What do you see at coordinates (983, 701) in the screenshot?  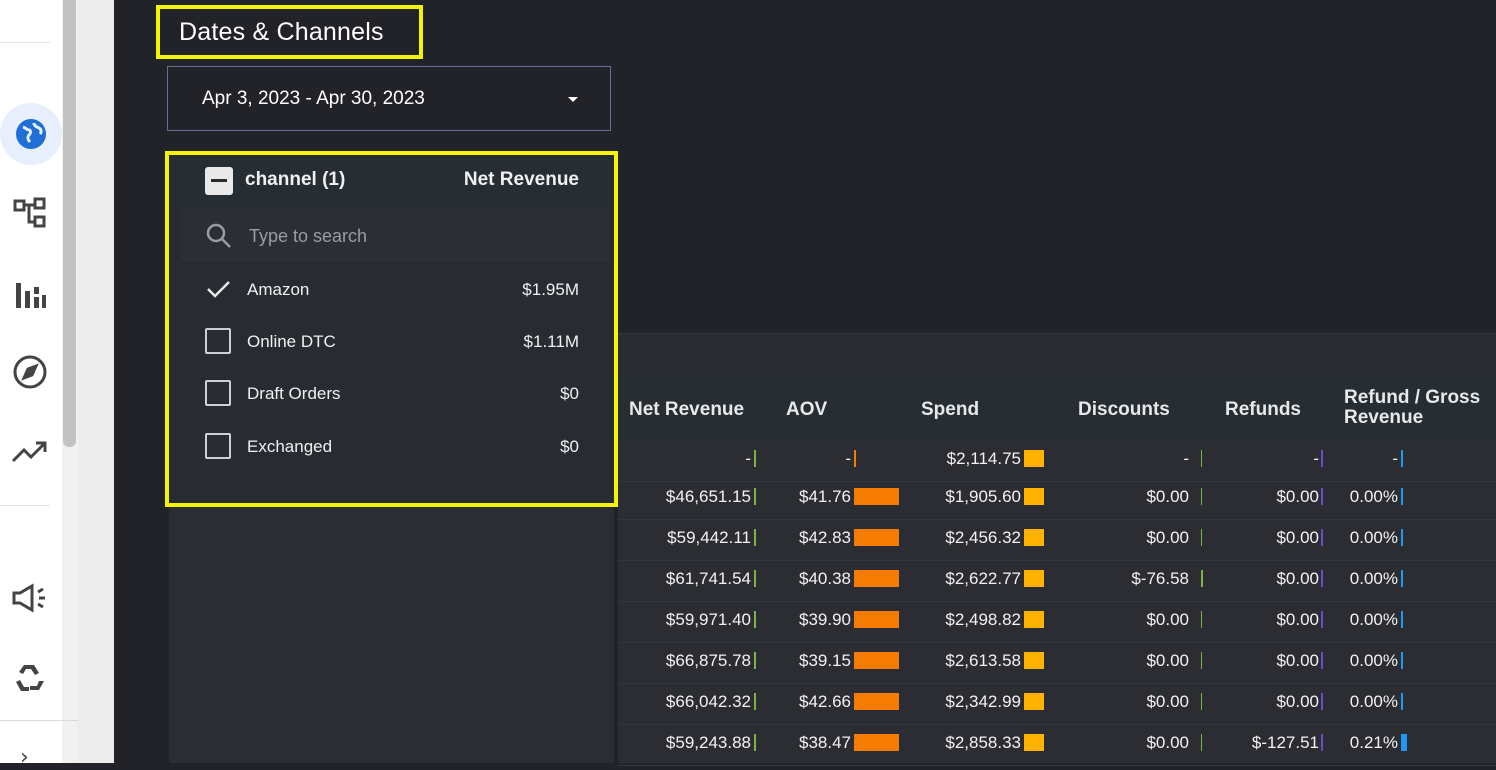 I see `table-cell: $2,342.99` at bounding box center [983, 701].